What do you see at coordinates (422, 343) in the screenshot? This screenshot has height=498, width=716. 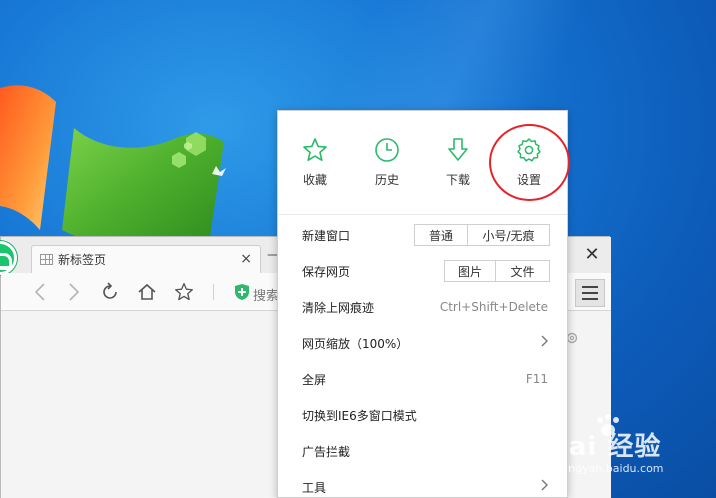 I see `menu-item-zoom: 网页缩放（100%）` at bounding box center [422, 343].